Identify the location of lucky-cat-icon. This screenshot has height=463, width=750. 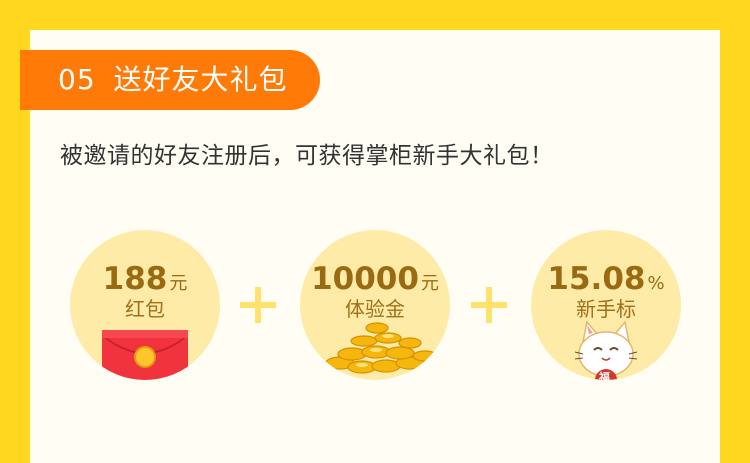
(606, 350).